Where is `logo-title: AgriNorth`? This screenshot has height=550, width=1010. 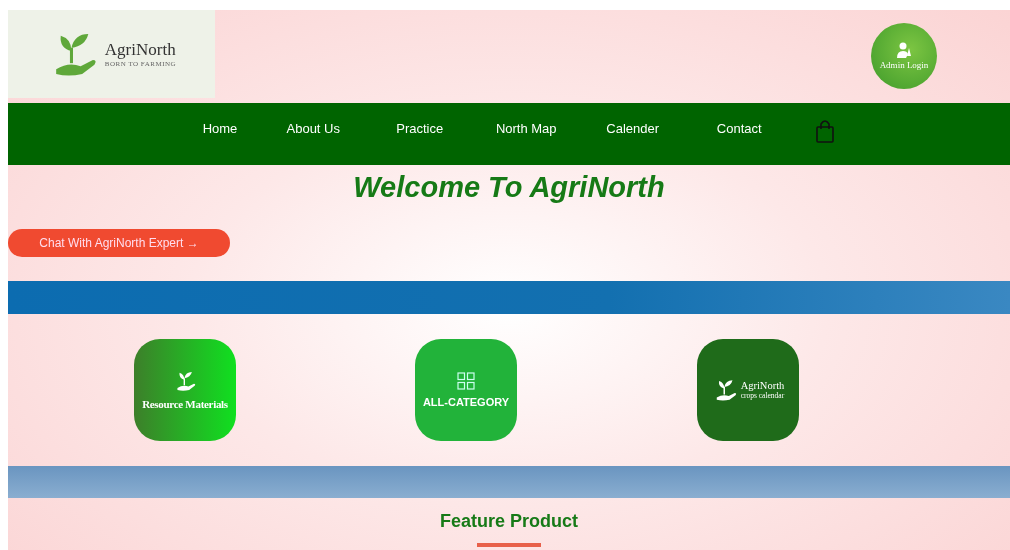 logo-title: AgriNorth is located at coordinates (140, 50).